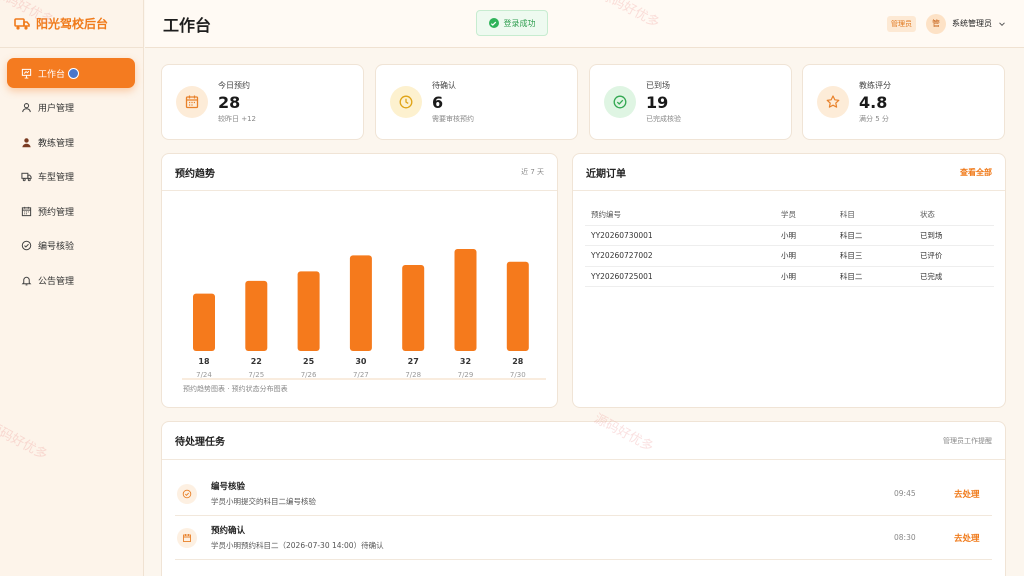  I want to click on card-title: 预约趋势, so click(195, 174).